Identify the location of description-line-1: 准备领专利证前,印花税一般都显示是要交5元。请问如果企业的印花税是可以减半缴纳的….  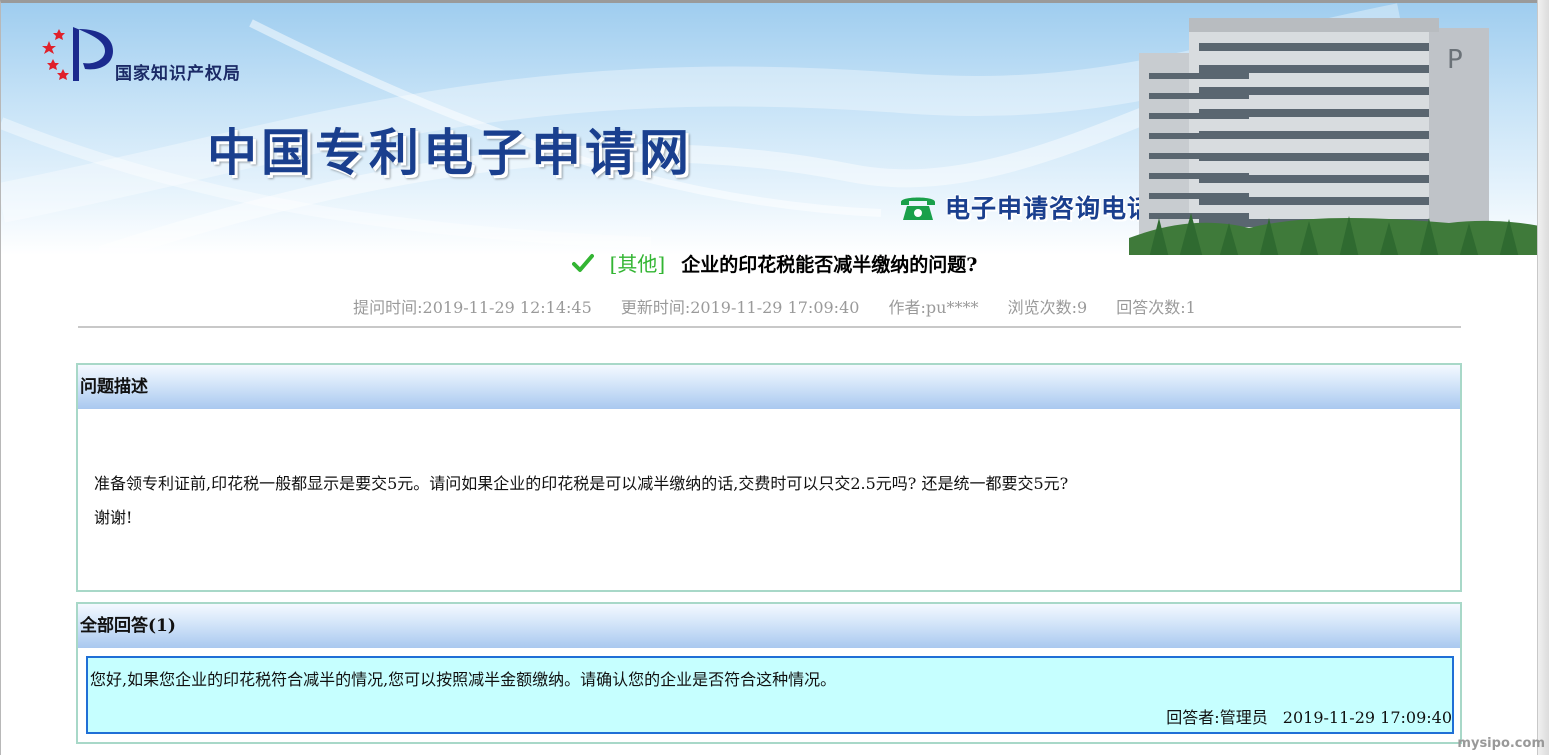
(581, 483).